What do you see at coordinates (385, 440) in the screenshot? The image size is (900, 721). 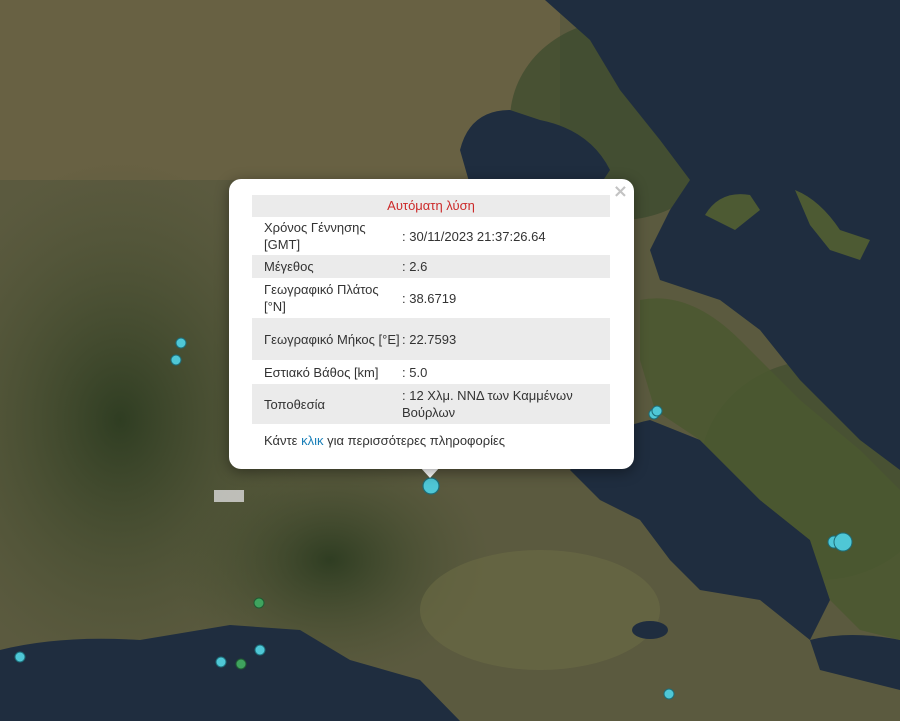 I see `more-info-text: Κάντε κλικ για περισσότερες πληροφορίες` at bounding box center [385, 440].